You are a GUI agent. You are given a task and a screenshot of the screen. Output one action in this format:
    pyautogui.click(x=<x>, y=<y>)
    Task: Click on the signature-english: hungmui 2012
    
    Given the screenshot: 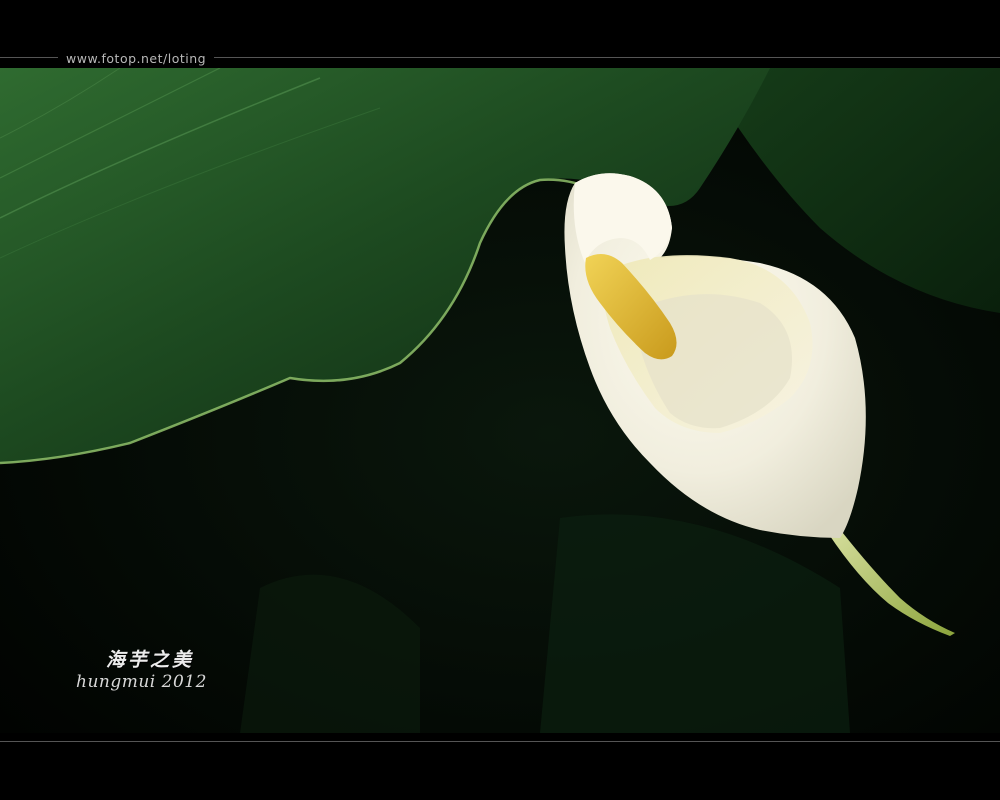 What is the action you would take?
    pyautogui.click(x=141, y=682)
    